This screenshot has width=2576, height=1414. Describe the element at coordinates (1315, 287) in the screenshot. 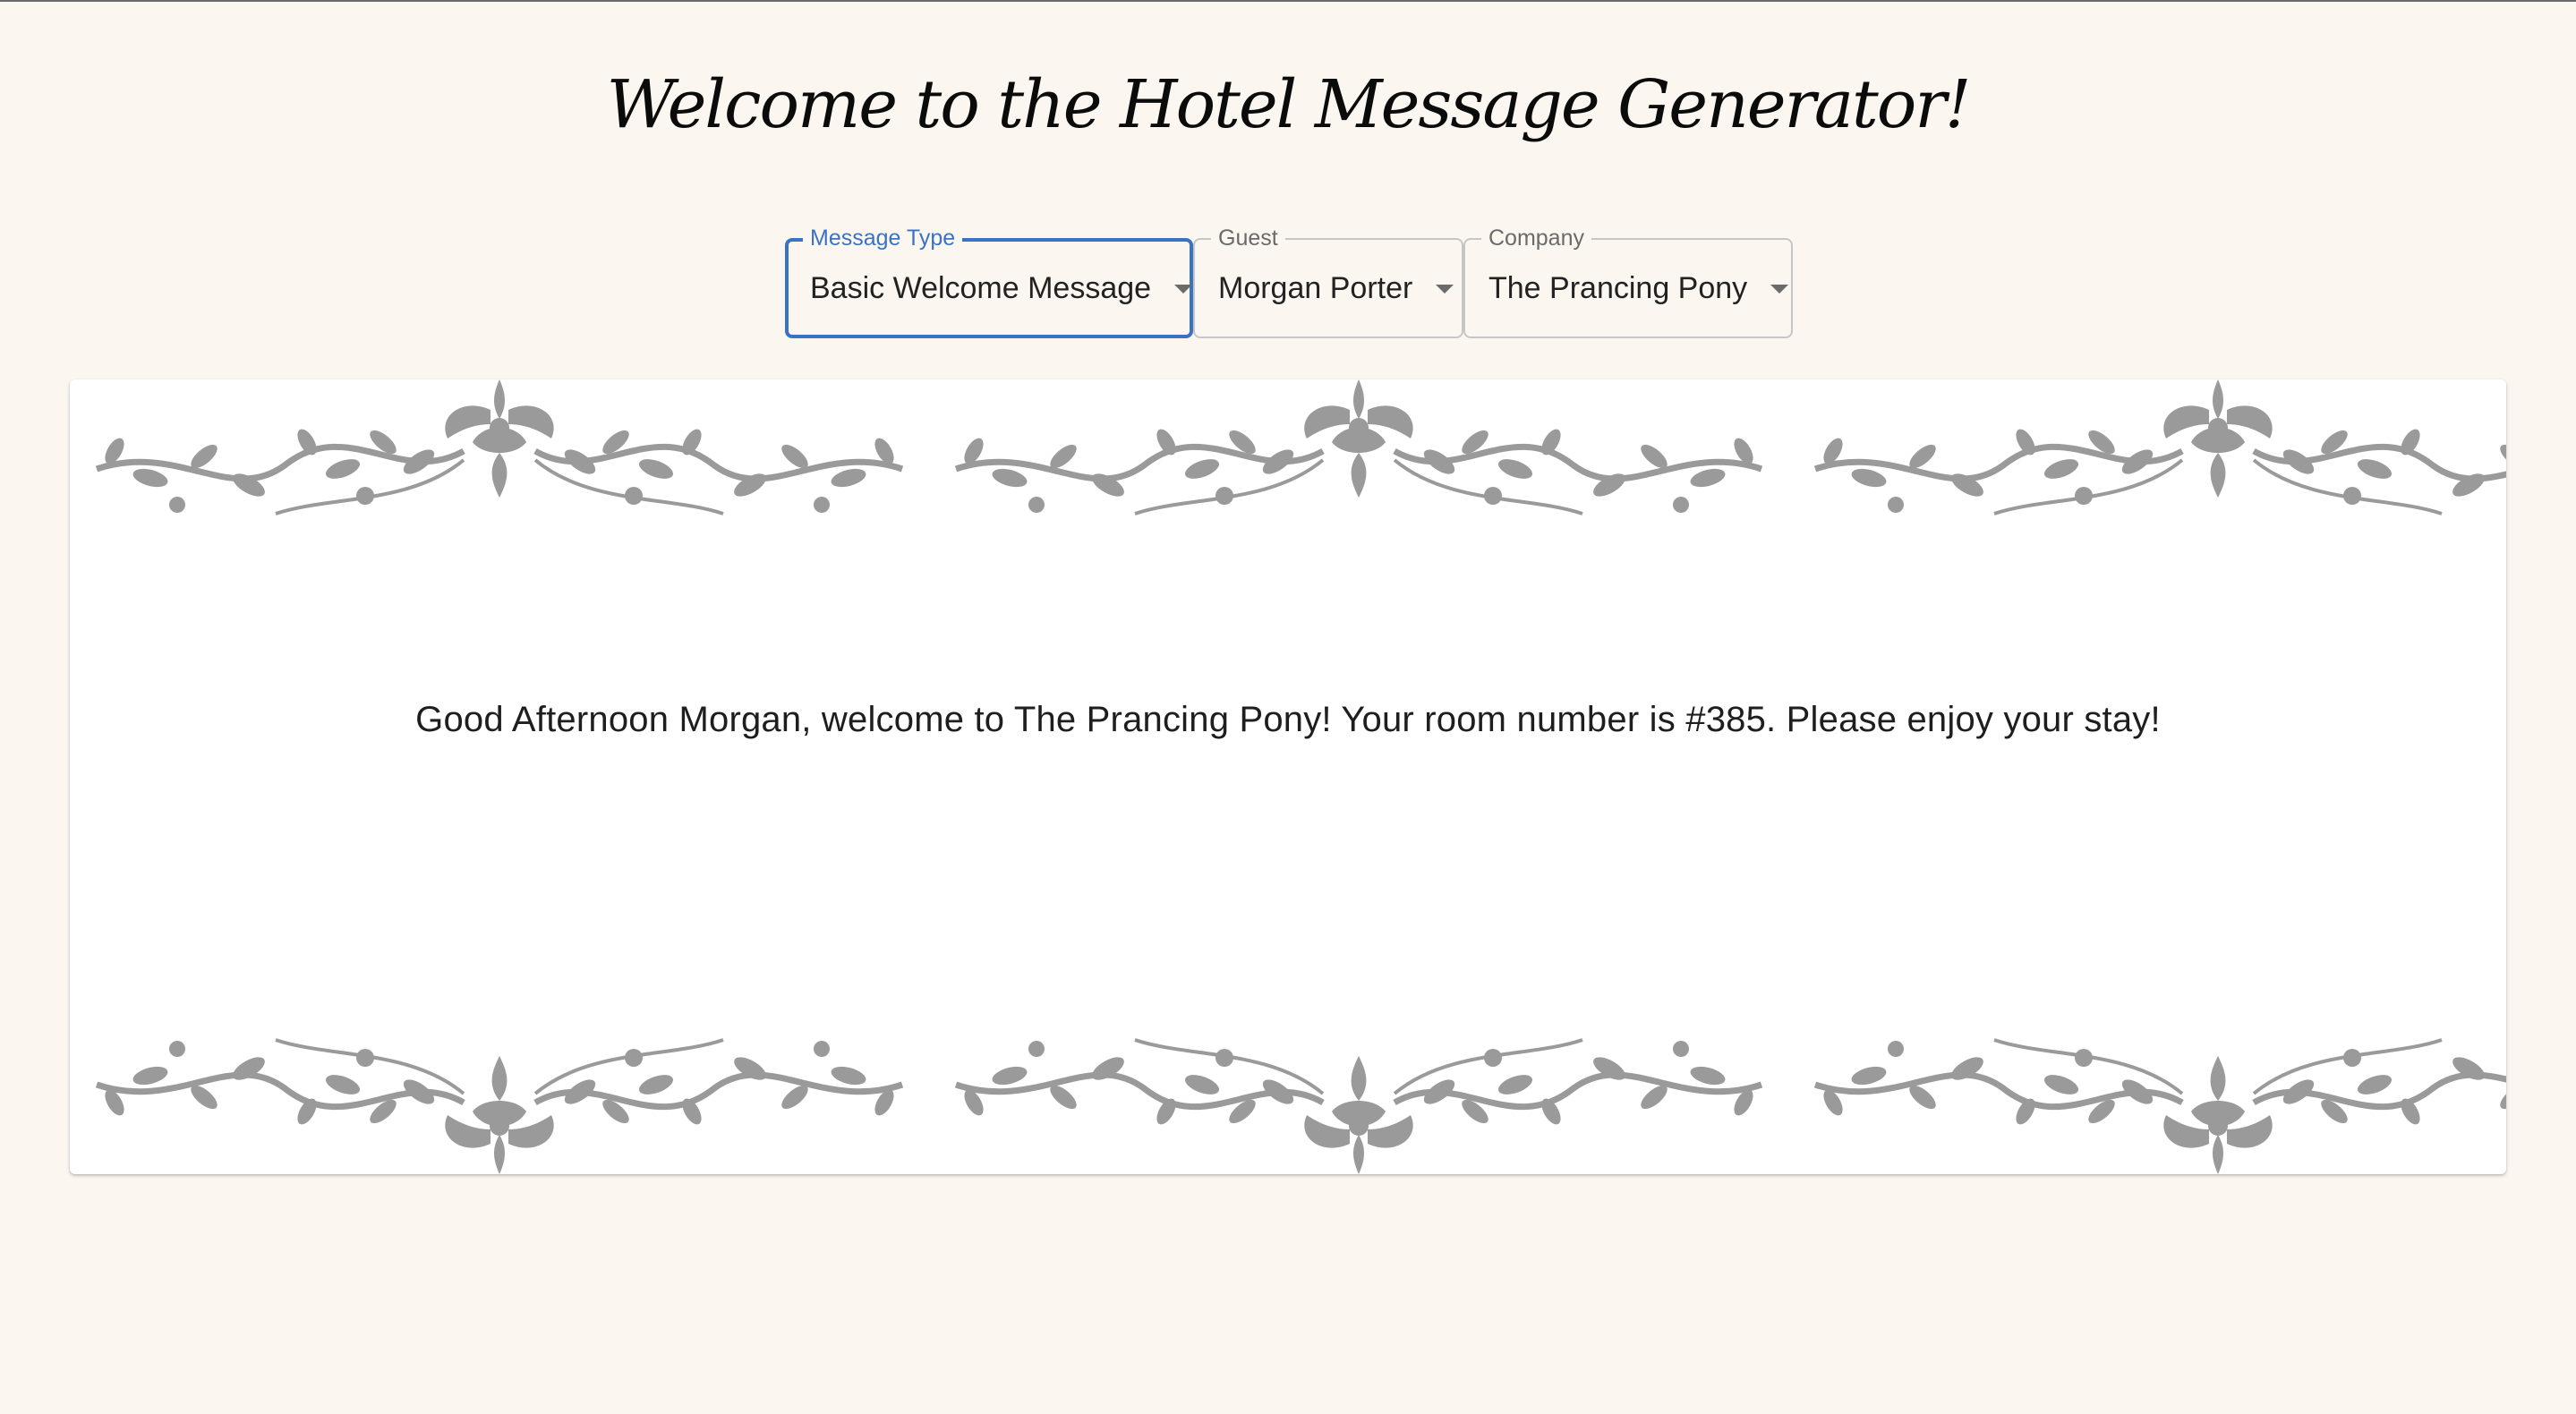

I see `guest-value: Morgan Porter` at that location.